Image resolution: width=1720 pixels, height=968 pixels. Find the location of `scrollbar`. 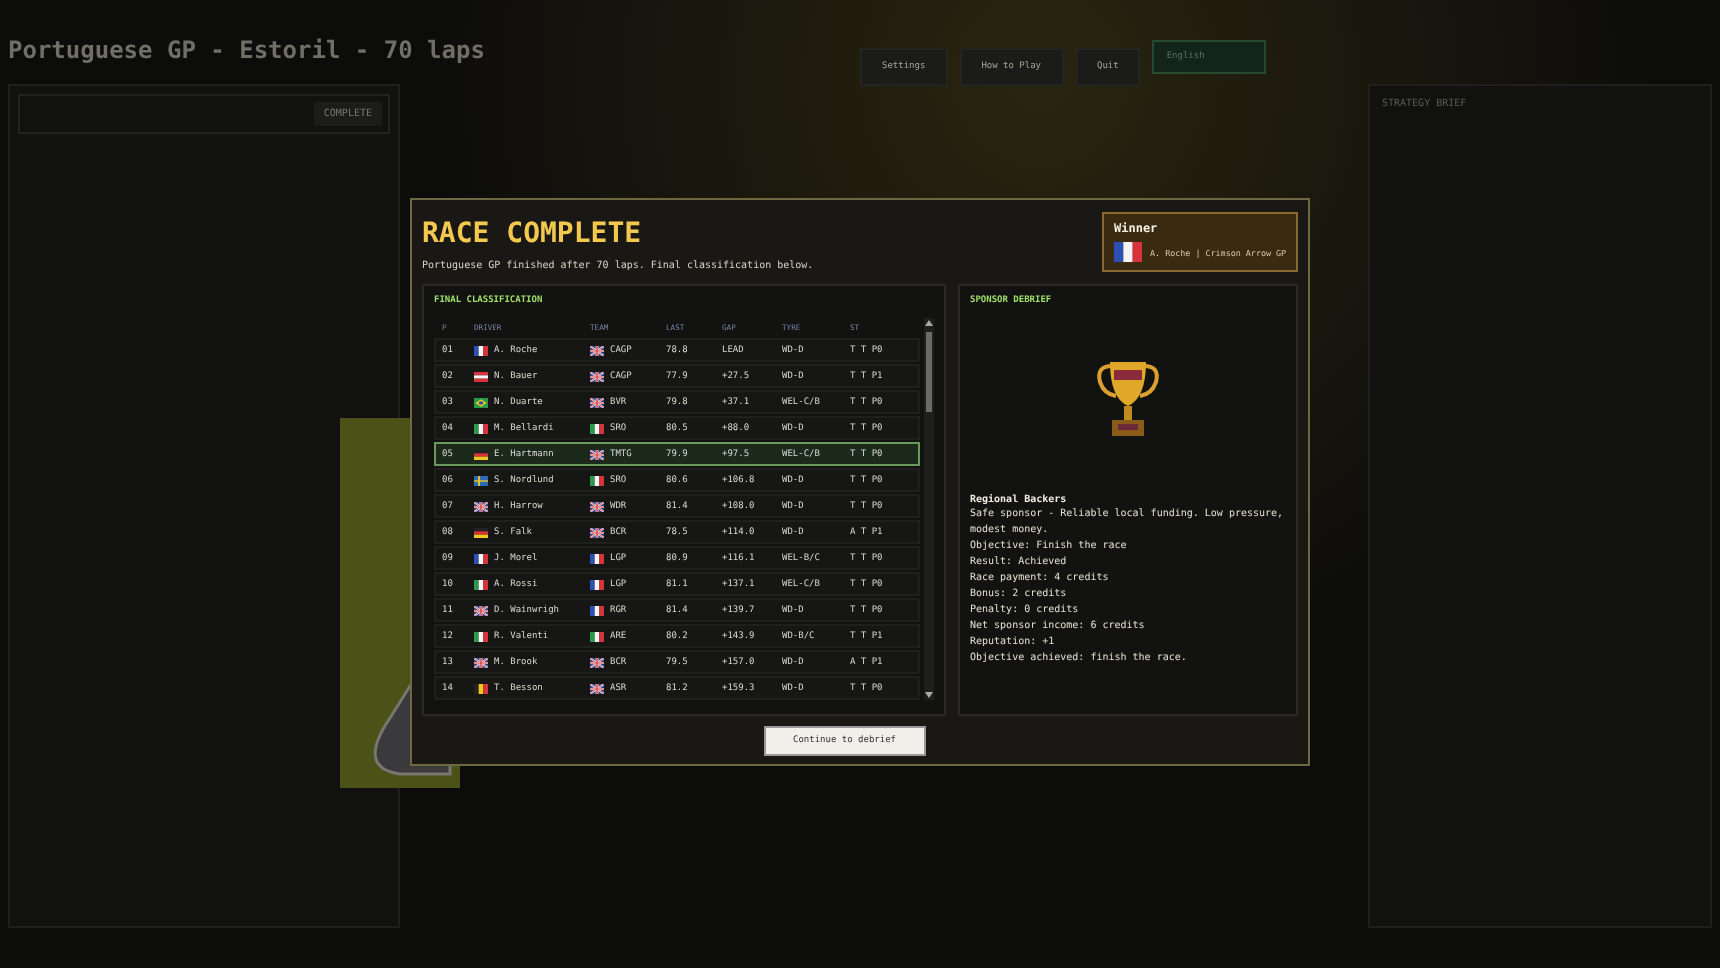

scrollbar is located at coordinates (929, 509).